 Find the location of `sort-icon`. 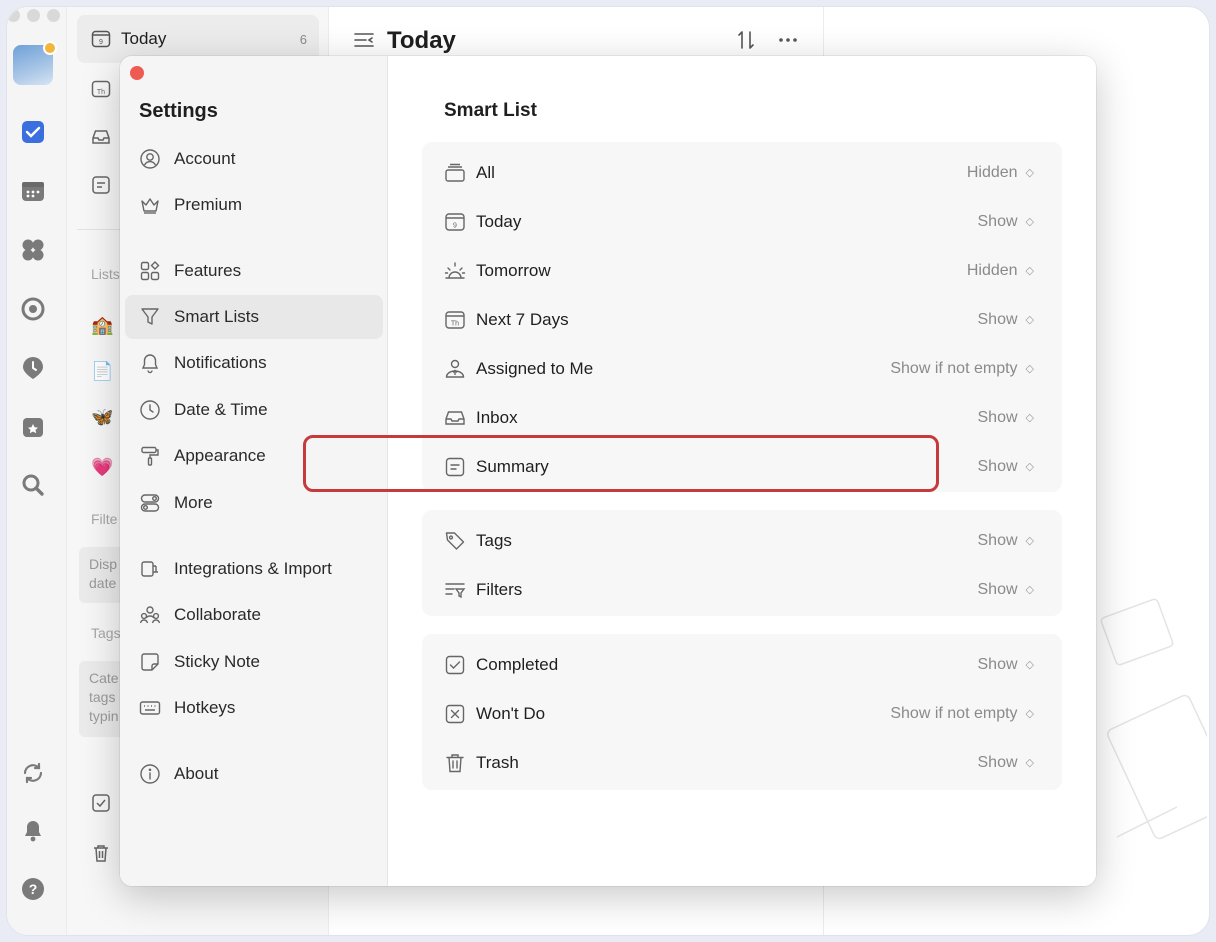

sort-icon is located at coordinates (746, 40).